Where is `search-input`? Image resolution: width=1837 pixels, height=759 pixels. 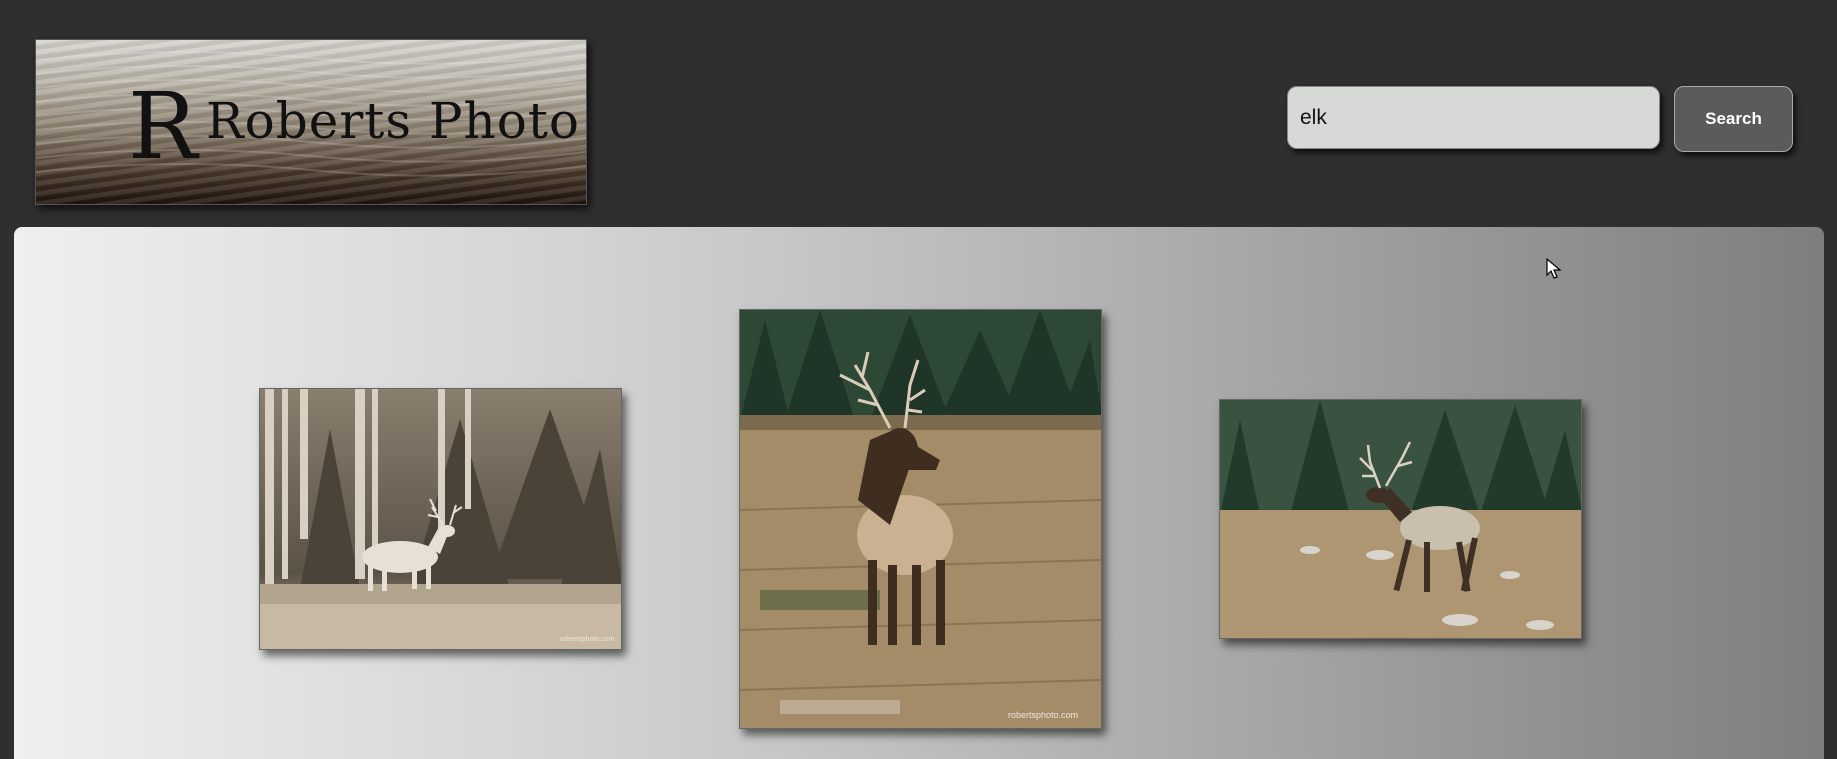 search-input is located at coordinates (1473, 117).